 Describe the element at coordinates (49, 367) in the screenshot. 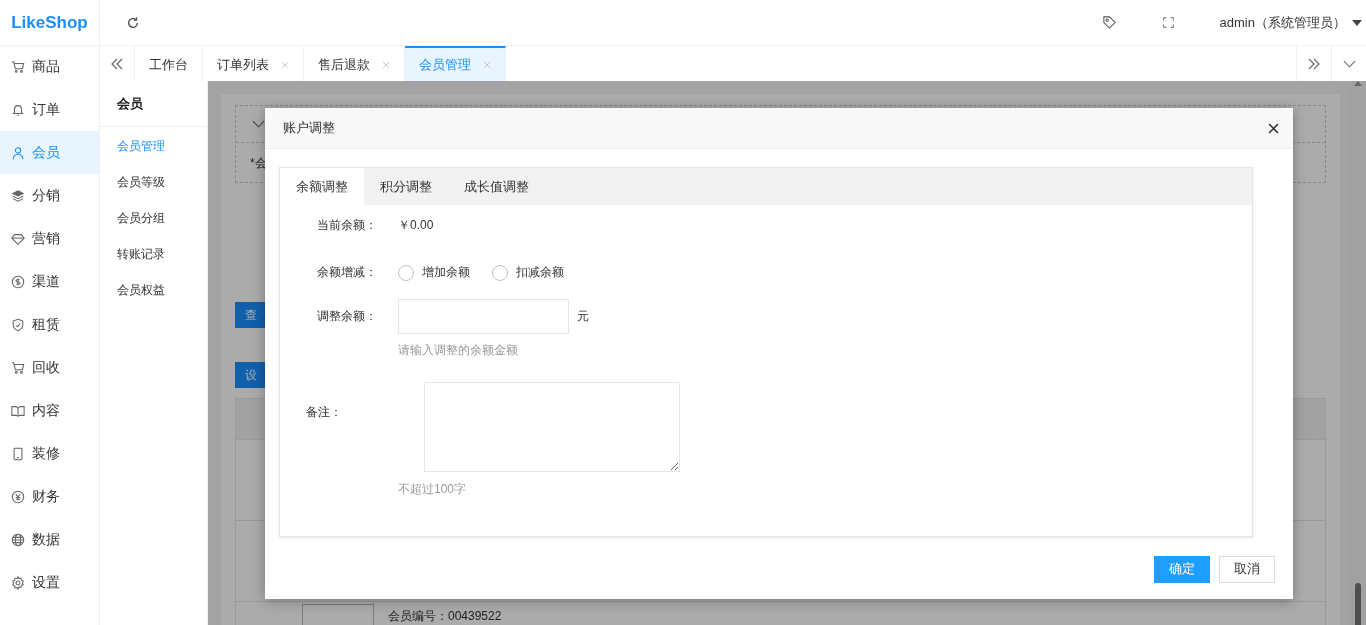

I see `sidebar-item: 回收` at that location.